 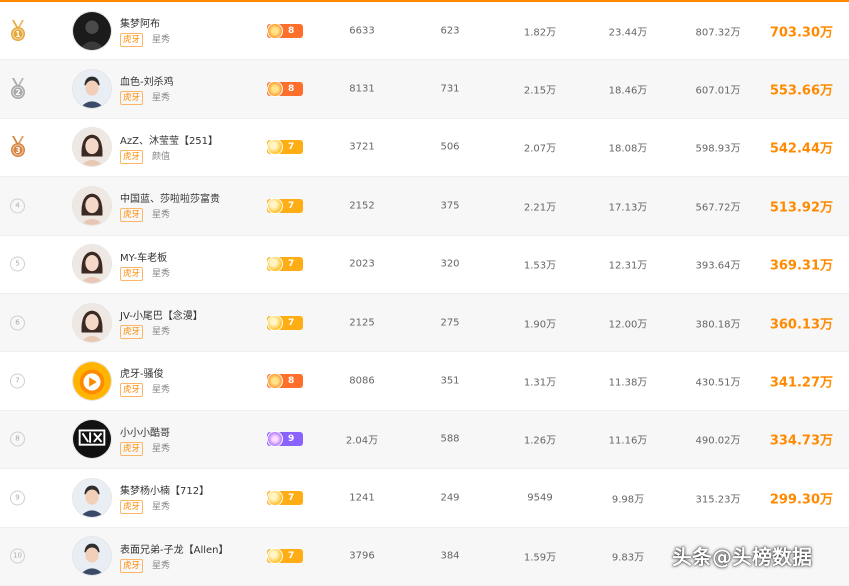 What do you see at coordinates (540, 498) in the screenshot?
I see `stat-cell: 9549` at bounding box center [540, 498].